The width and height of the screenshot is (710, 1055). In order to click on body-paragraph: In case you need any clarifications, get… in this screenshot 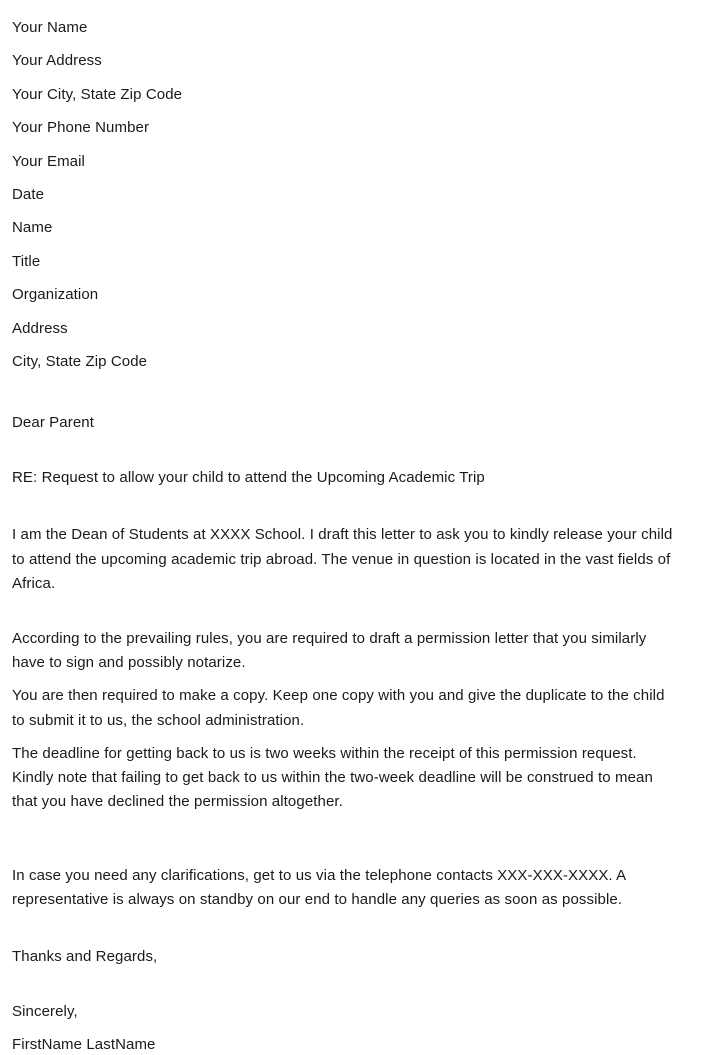, I will do `click(319, 887)`.